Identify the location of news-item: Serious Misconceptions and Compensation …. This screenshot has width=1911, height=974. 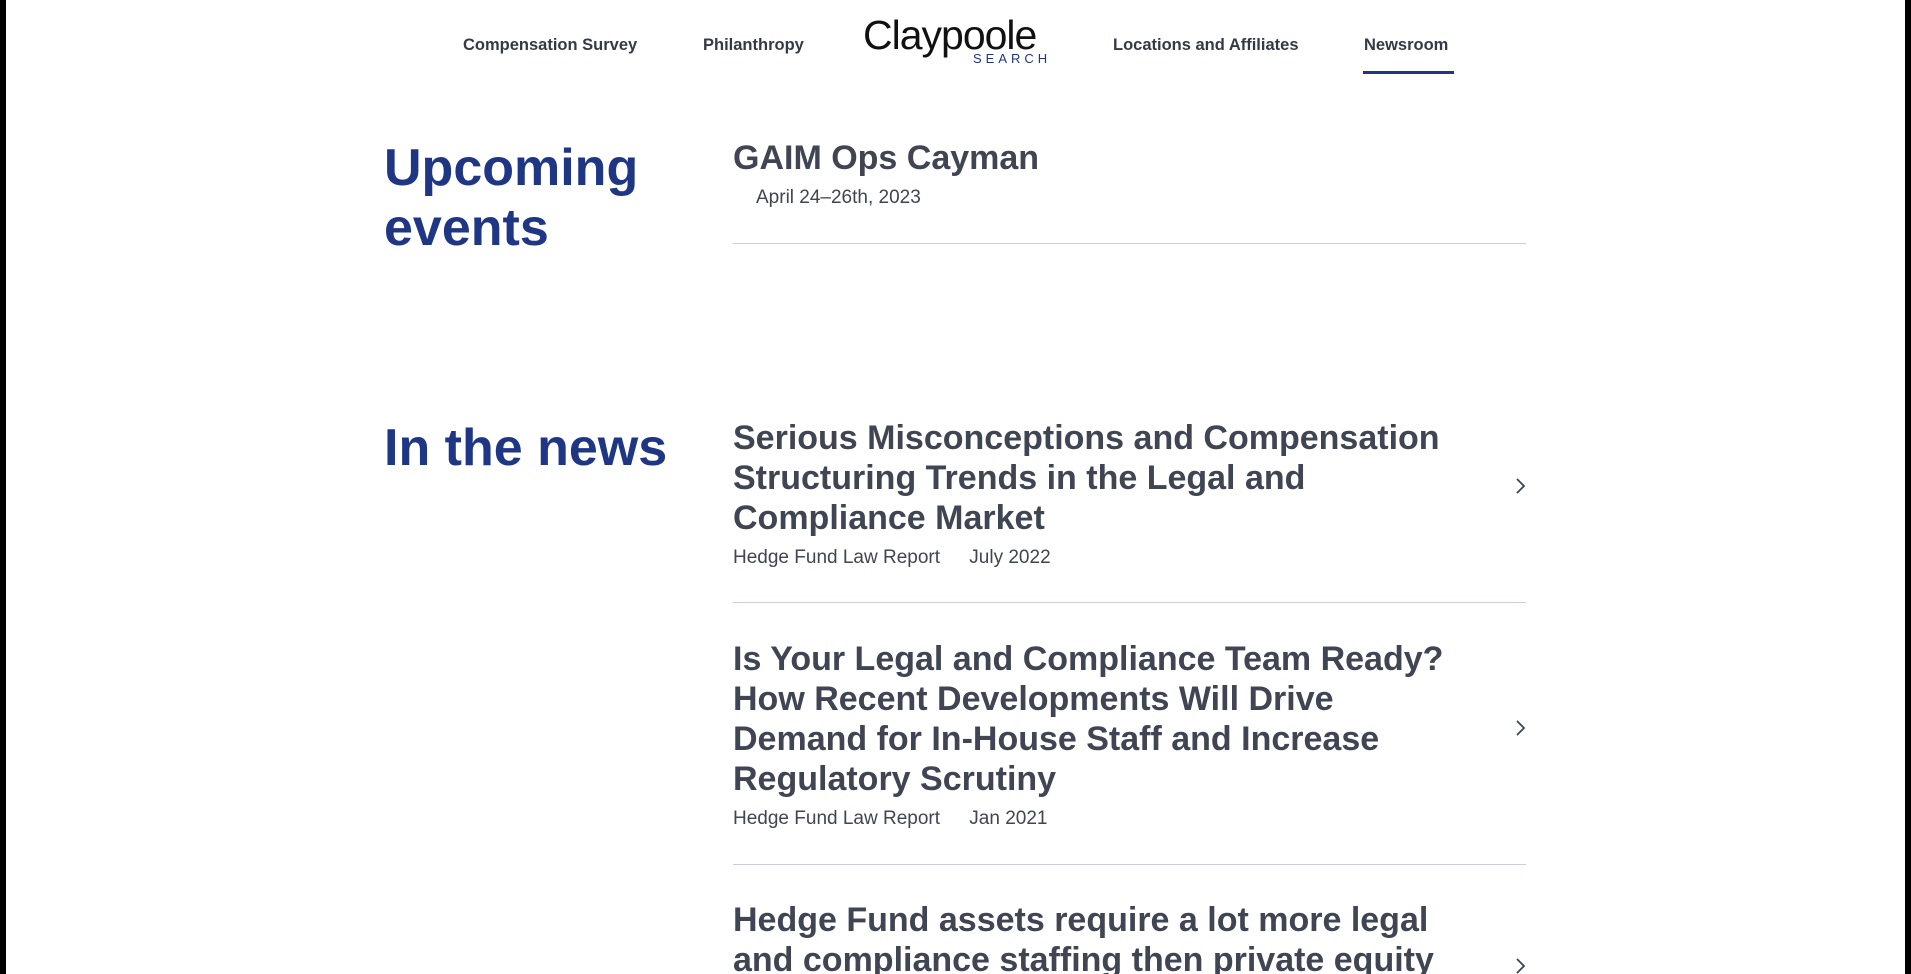
(1129, 510).